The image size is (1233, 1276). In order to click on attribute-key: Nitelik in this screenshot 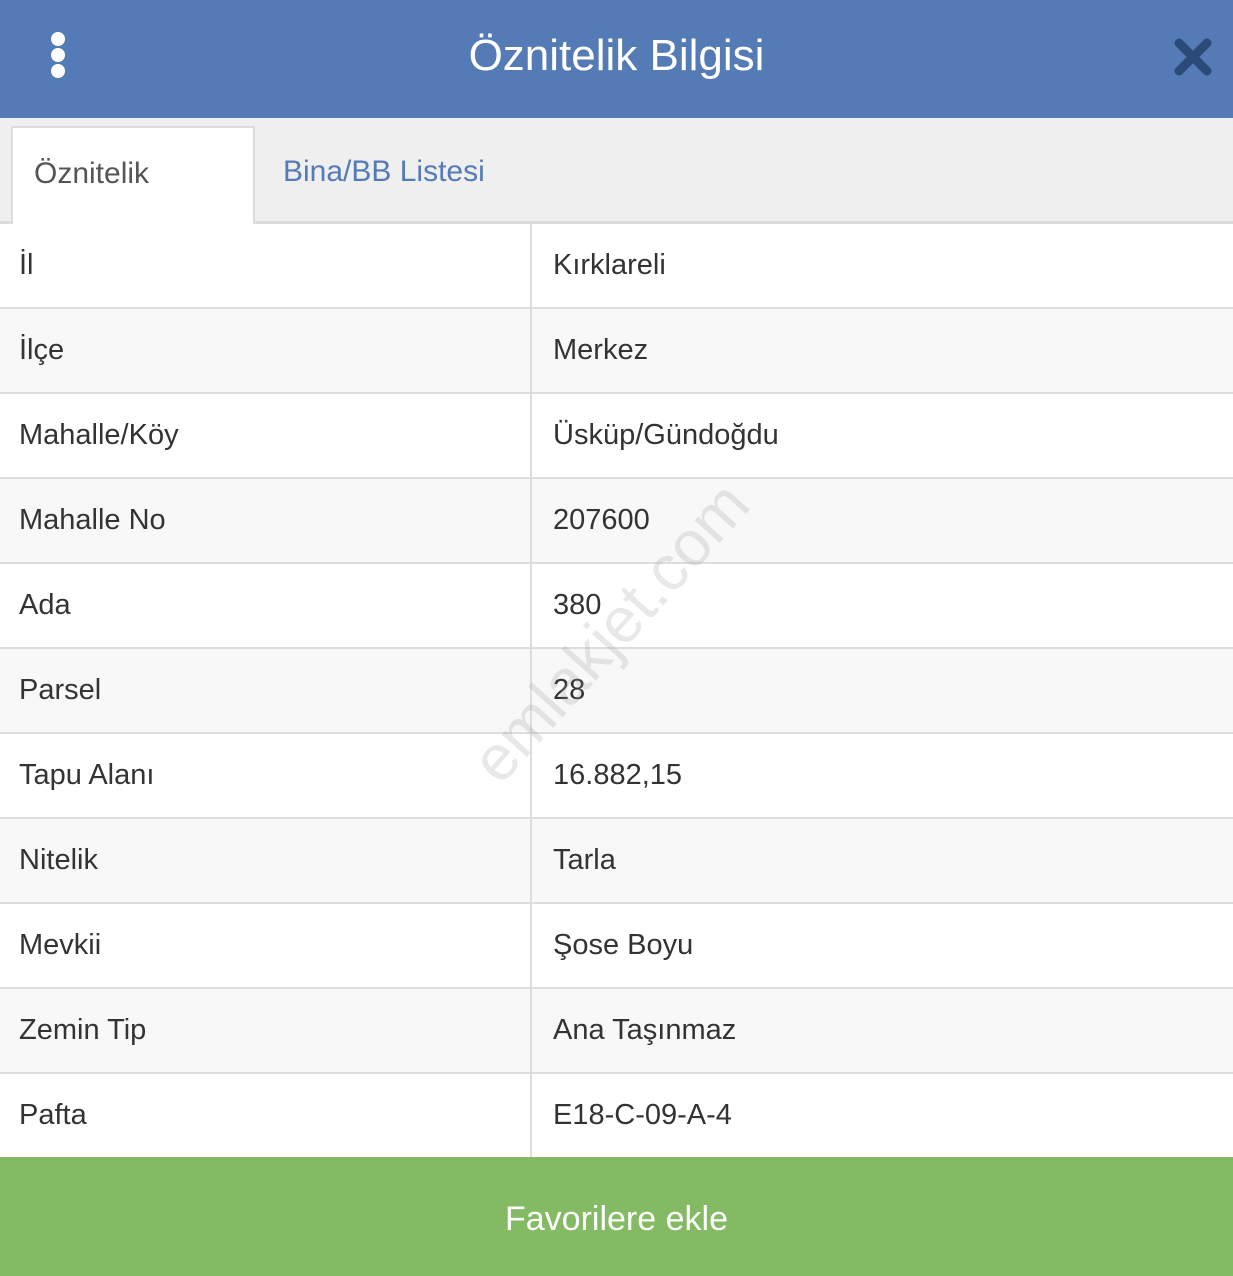, I will do `click(58, 860)`.